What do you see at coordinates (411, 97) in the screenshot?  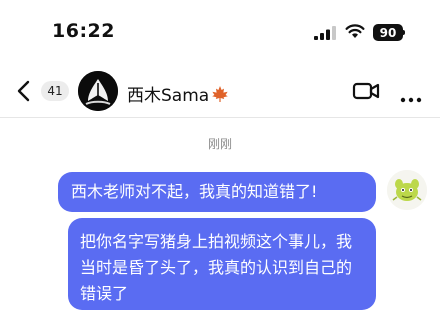 I see `more-options-icon` at bounding box center [411, 97].